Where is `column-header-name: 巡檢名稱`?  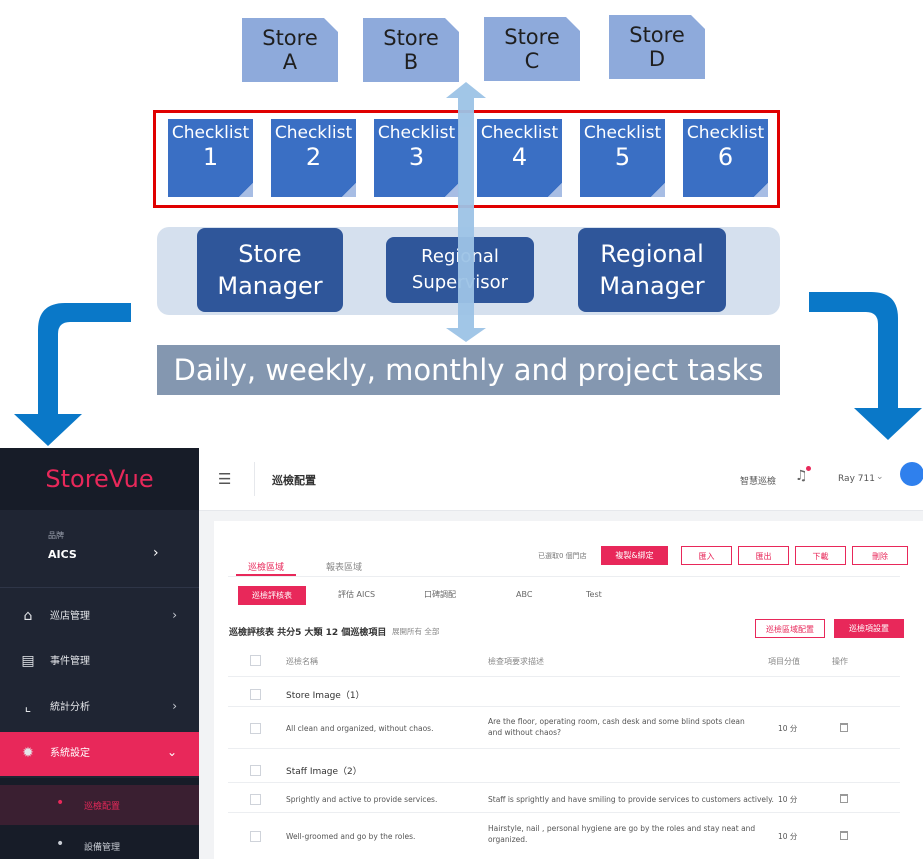 column-header-name: 巡檢名稱 is located at coordinates (302, 661).